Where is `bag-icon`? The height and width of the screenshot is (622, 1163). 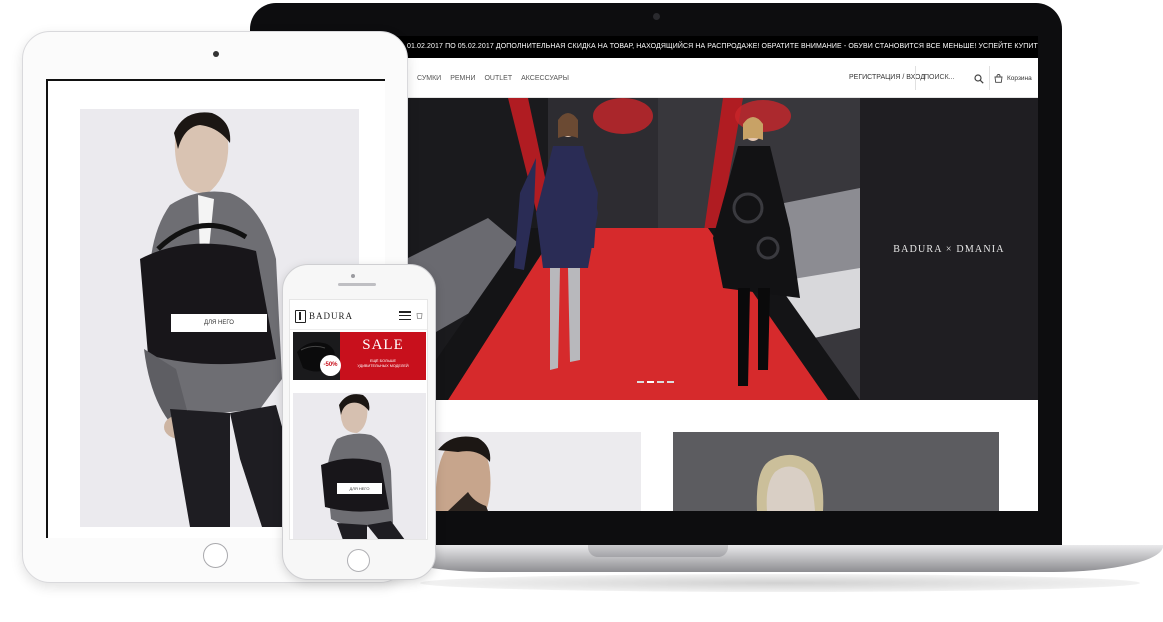
bag-icon is located at coordinates (419, 315).